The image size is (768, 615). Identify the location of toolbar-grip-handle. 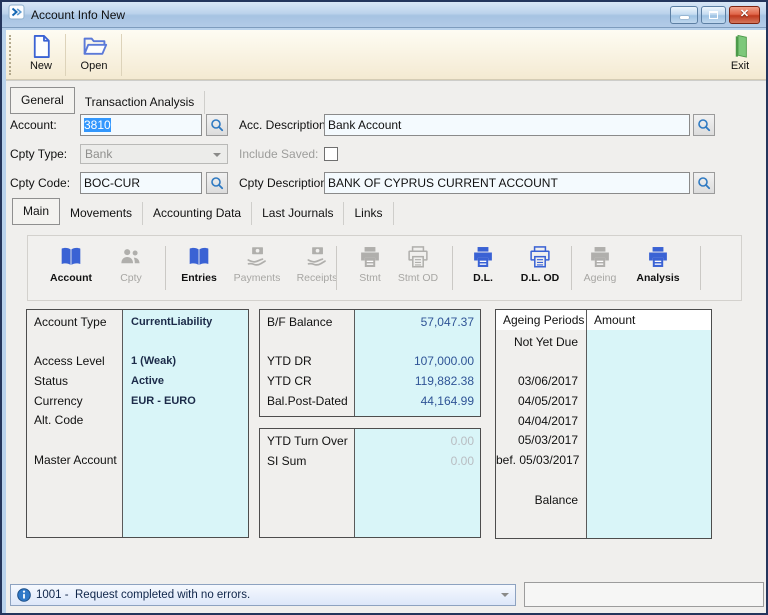
(10, 55).